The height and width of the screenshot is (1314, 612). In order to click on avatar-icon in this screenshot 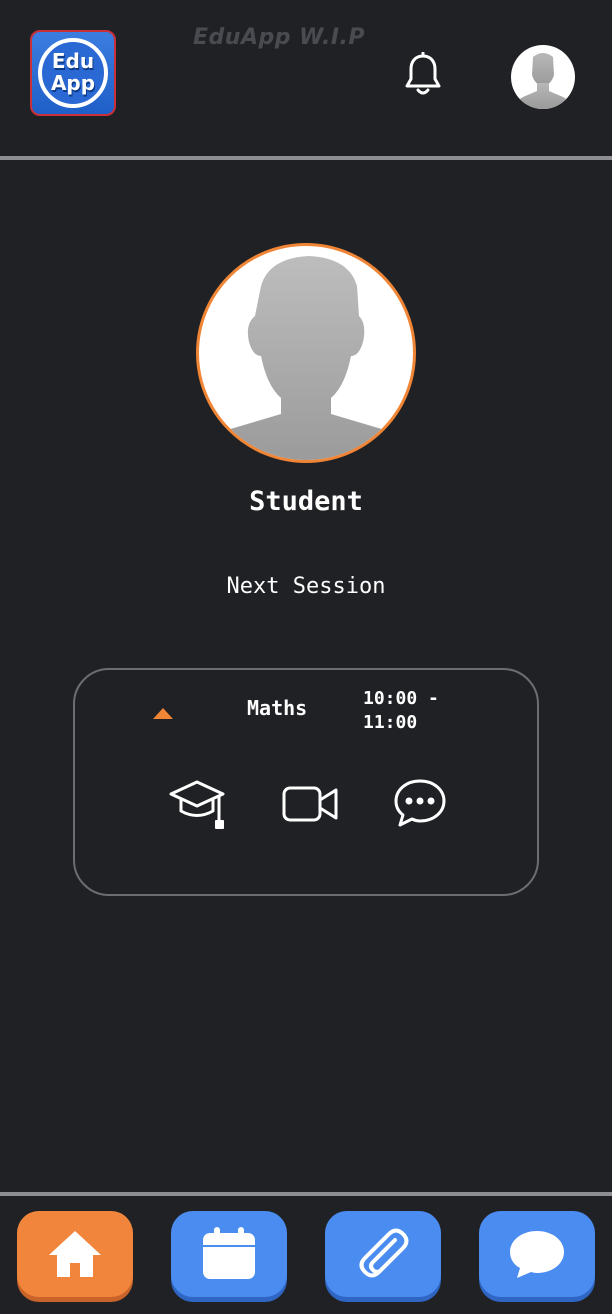, I will do `click(543, 81)`.